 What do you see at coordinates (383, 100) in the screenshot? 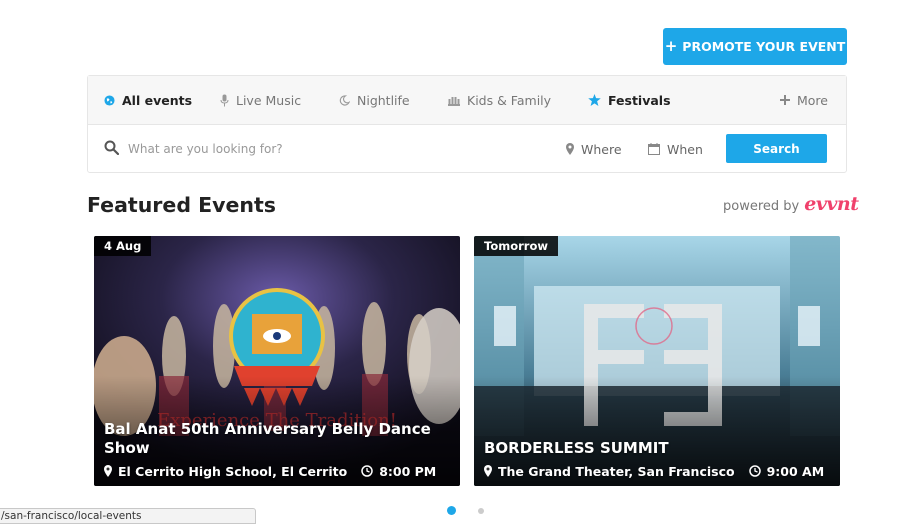
I see `tab-nightlife-label: Nightlife` at bounding box center [383, 100].